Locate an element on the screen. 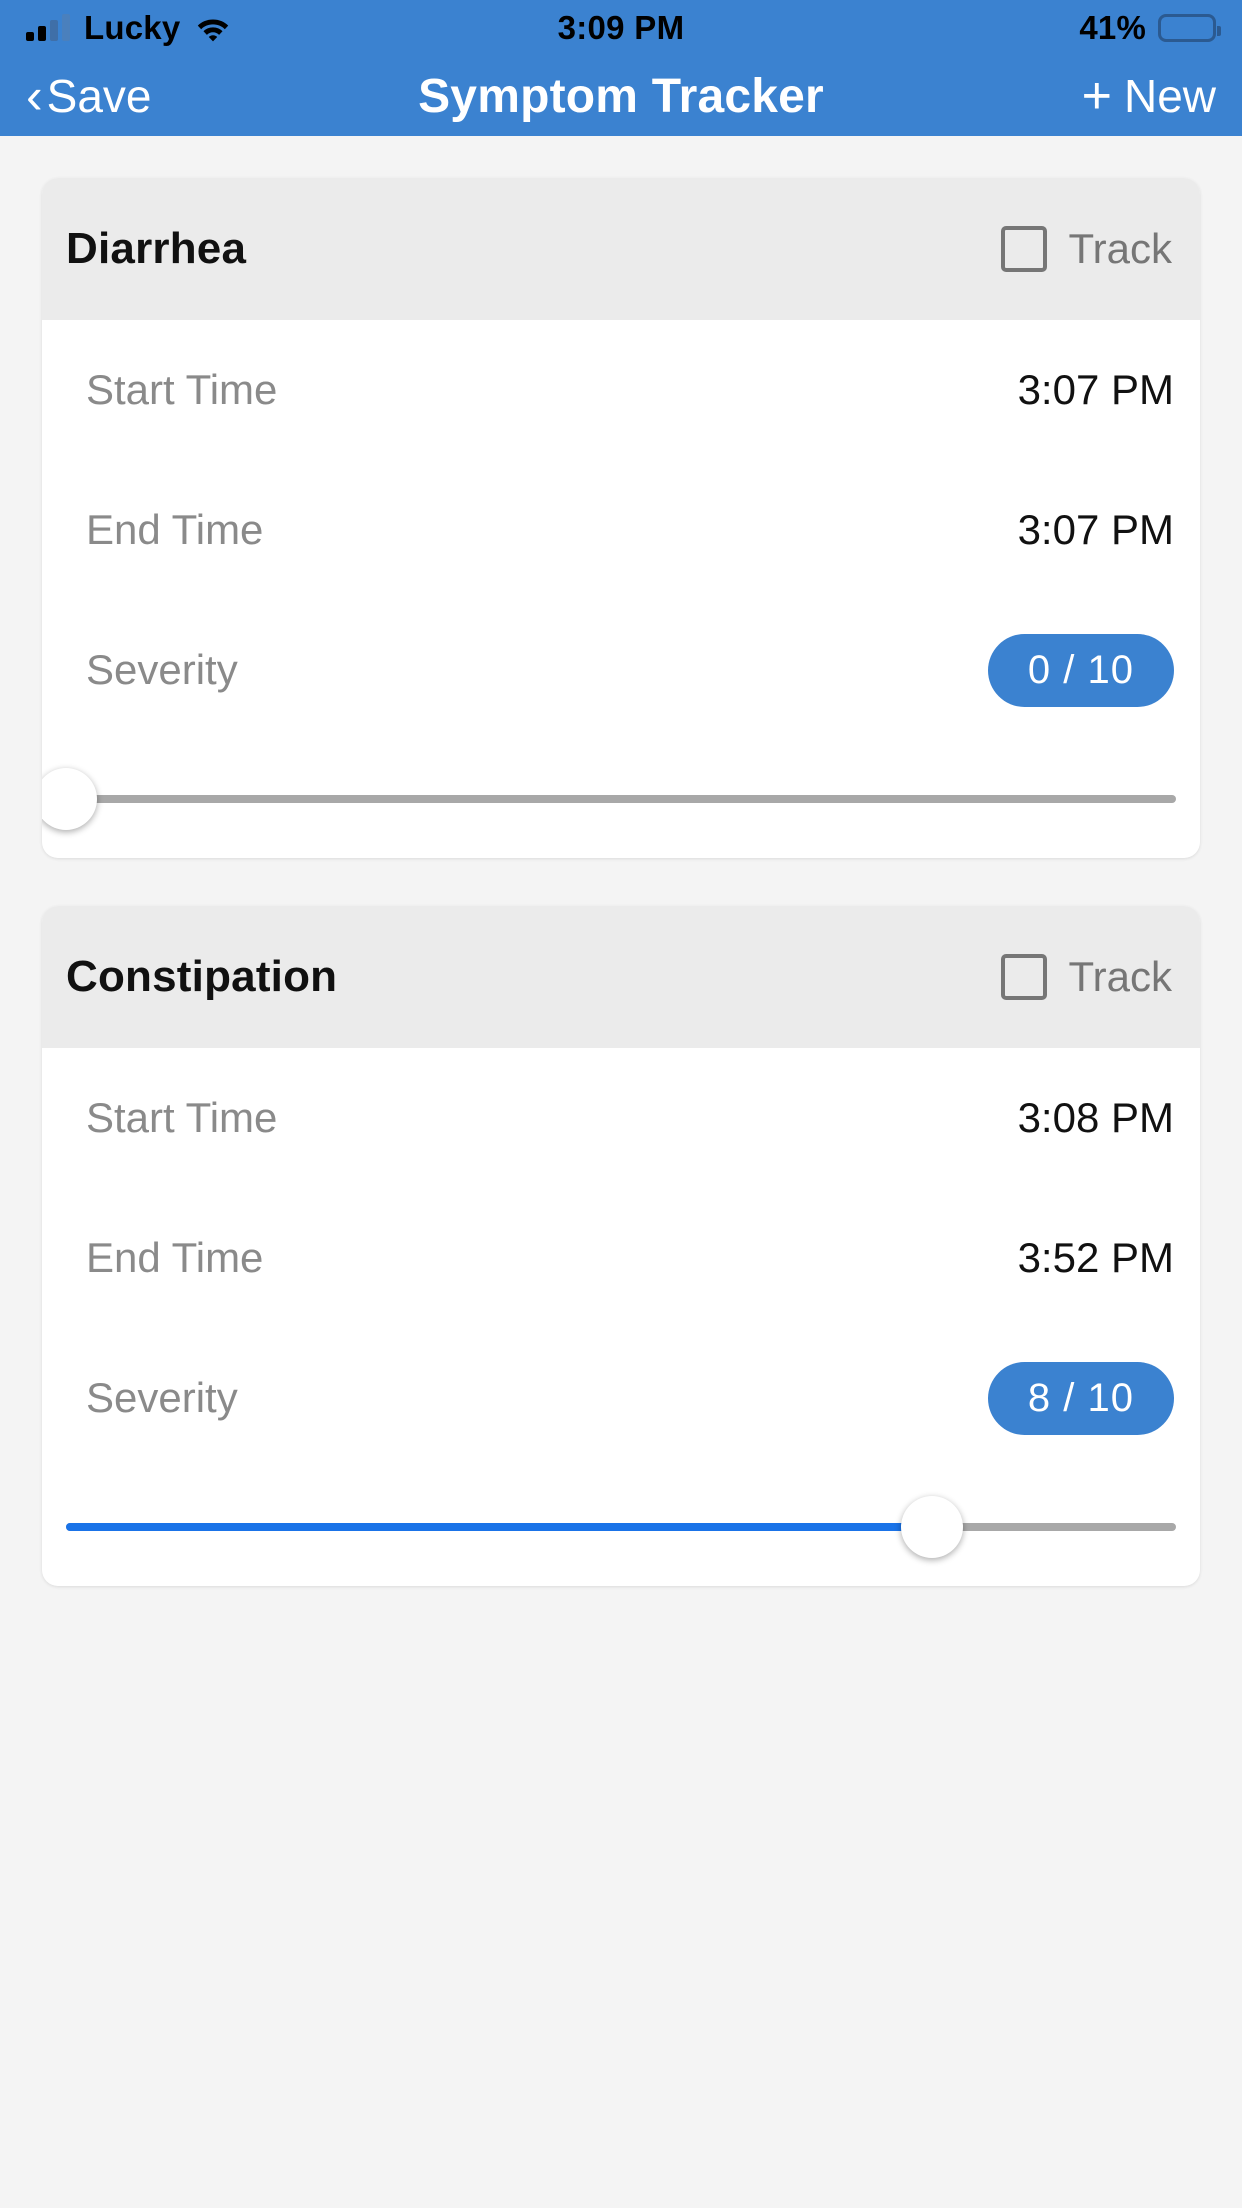  status-bar: Lucky 3:09 PM 41% is located at coordinates (621, 28).